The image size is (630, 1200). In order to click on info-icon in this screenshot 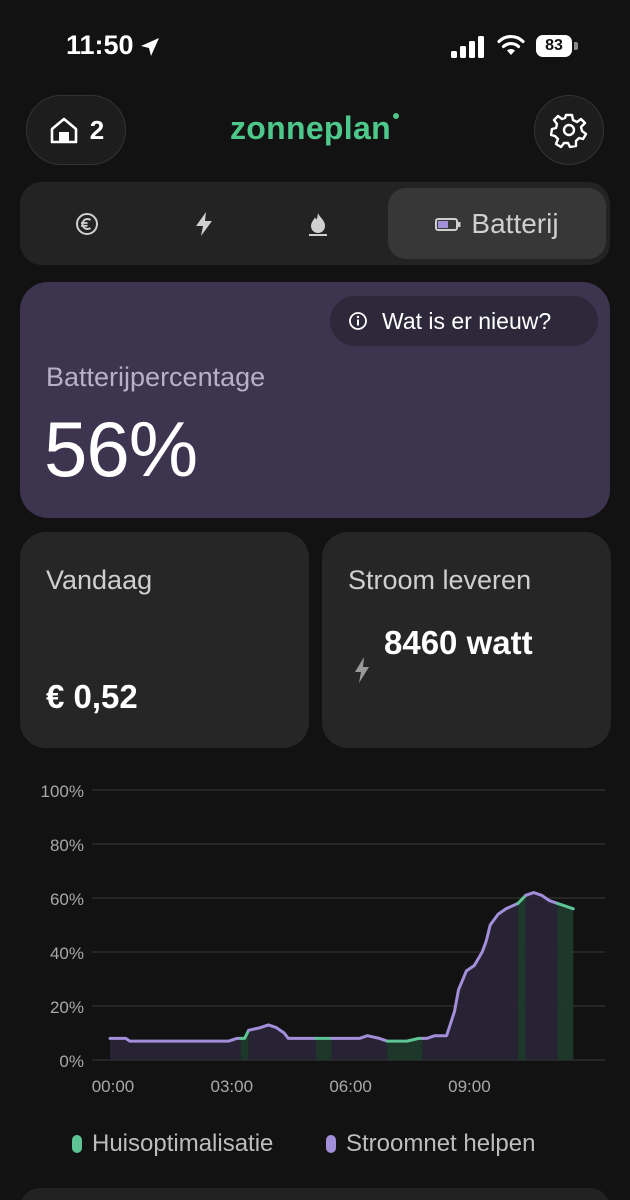, I will do `click(358, 321)`.